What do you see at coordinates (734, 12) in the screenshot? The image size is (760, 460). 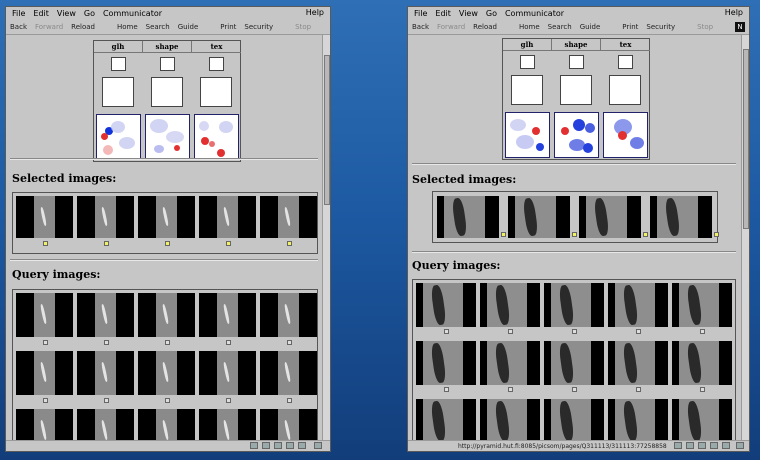 I see `menu-help: Help` at bounding box center [734, 12].